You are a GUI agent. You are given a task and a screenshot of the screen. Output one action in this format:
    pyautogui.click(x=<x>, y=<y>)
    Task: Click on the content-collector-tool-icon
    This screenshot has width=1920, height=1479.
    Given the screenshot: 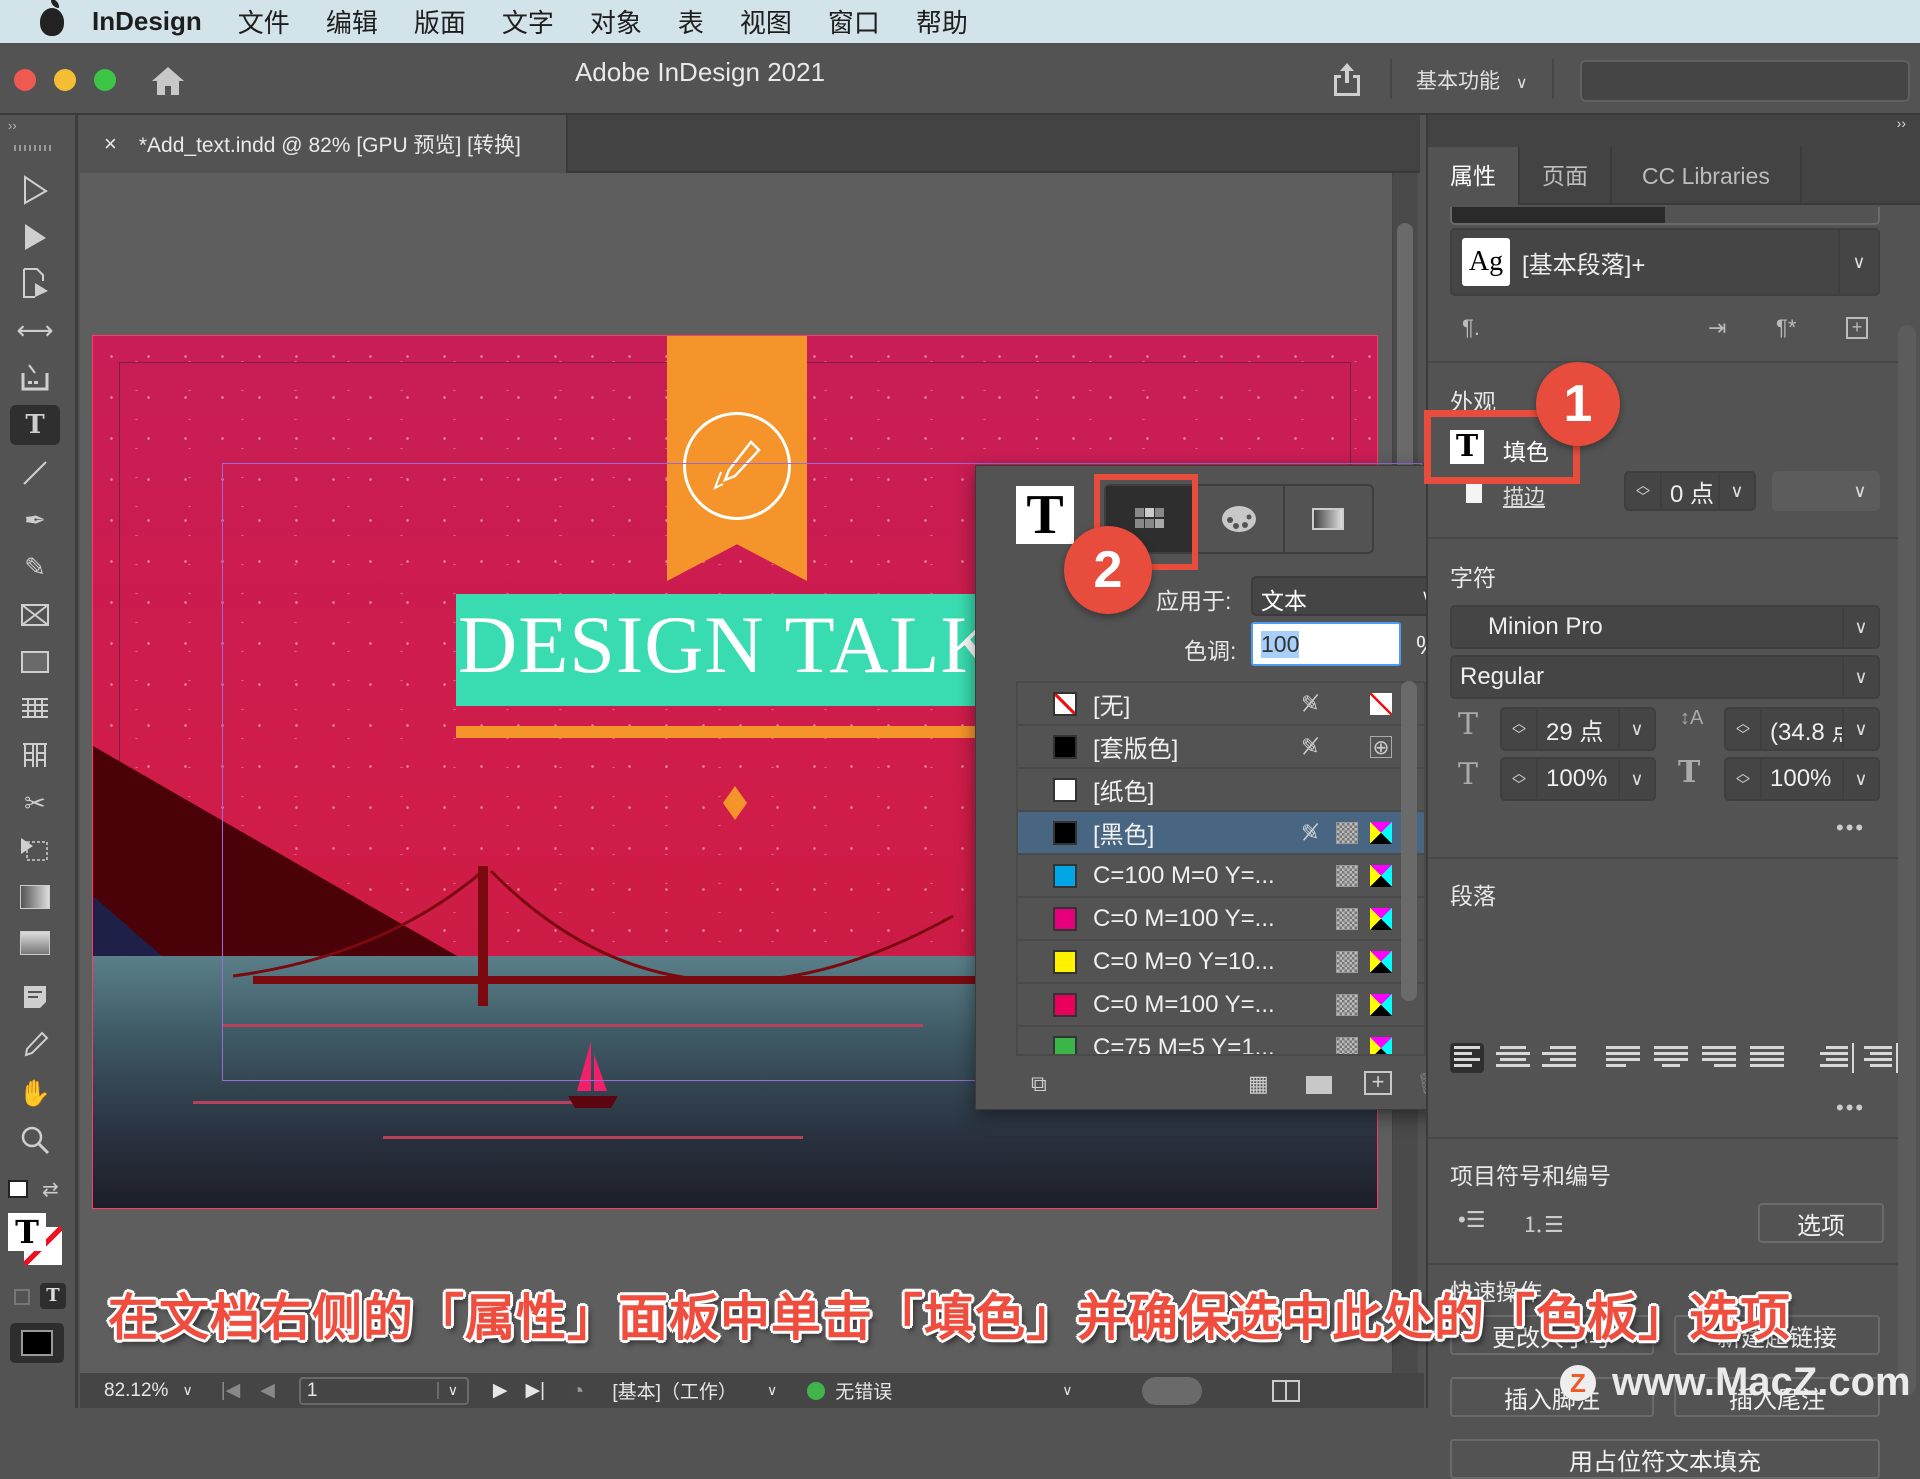 What is the action you would take?
    pyautogui.click(x=35, y=377)
    